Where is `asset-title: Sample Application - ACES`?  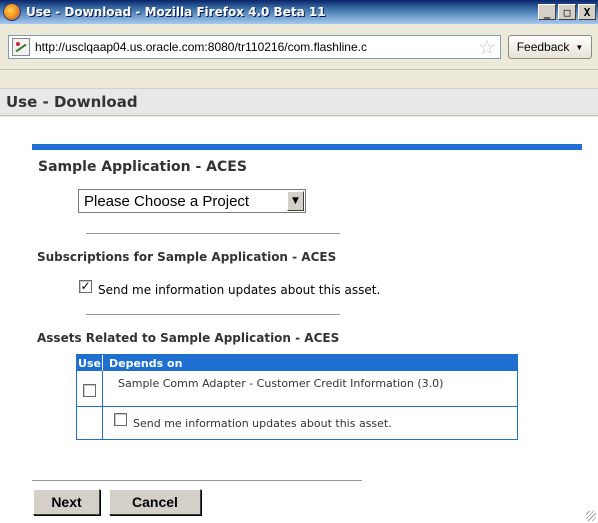 asset-title: Sample Application - ACES is located at coordinates (142, 167).